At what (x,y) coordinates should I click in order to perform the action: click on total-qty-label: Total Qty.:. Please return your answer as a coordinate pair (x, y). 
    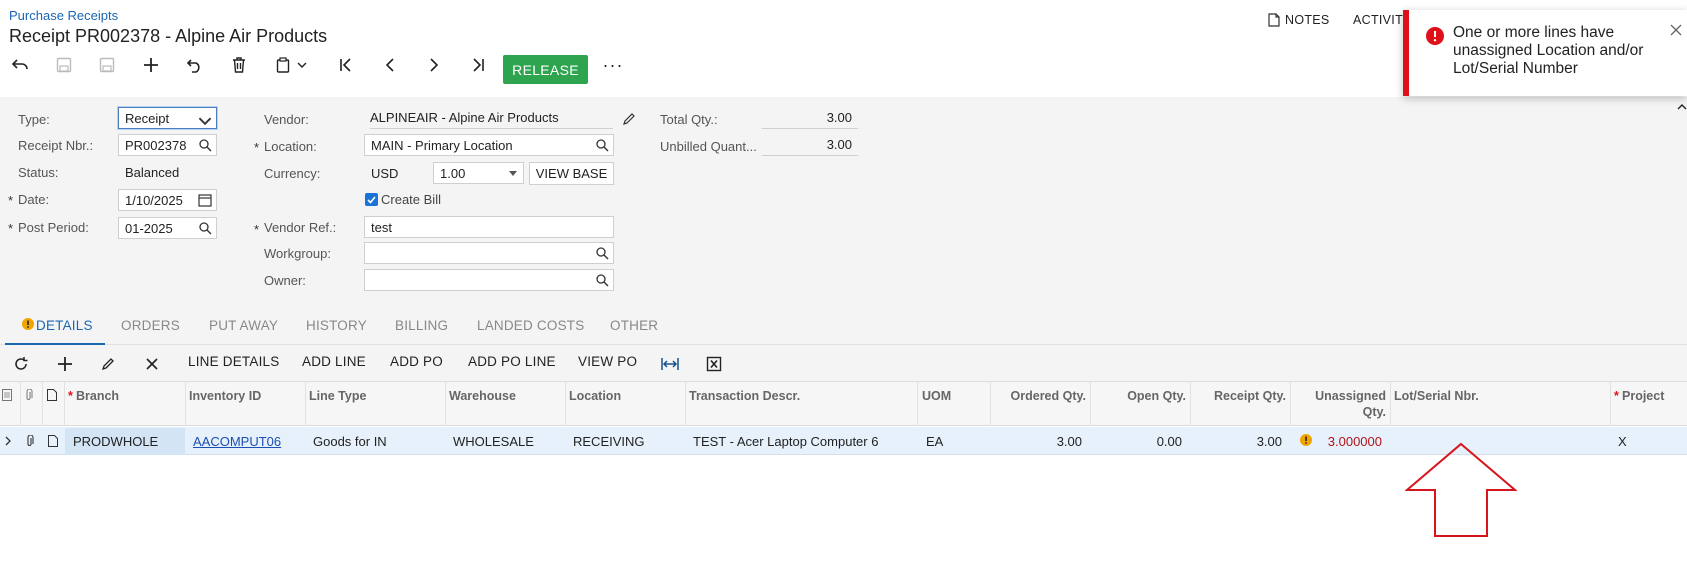
    Looking at the image, I should click on (689, 119).